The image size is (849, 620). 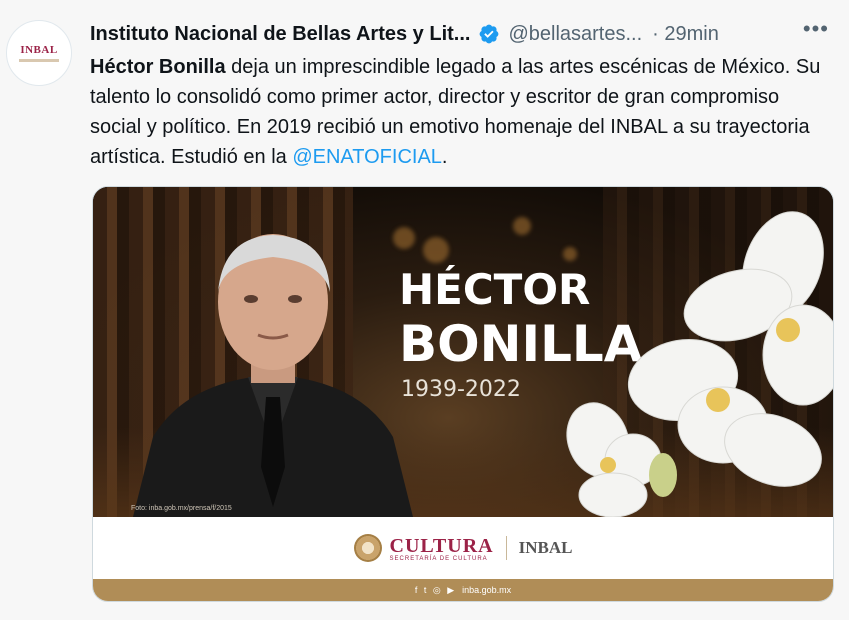 I want to click on more-options-icon: •••, so click(x=816, y=29).